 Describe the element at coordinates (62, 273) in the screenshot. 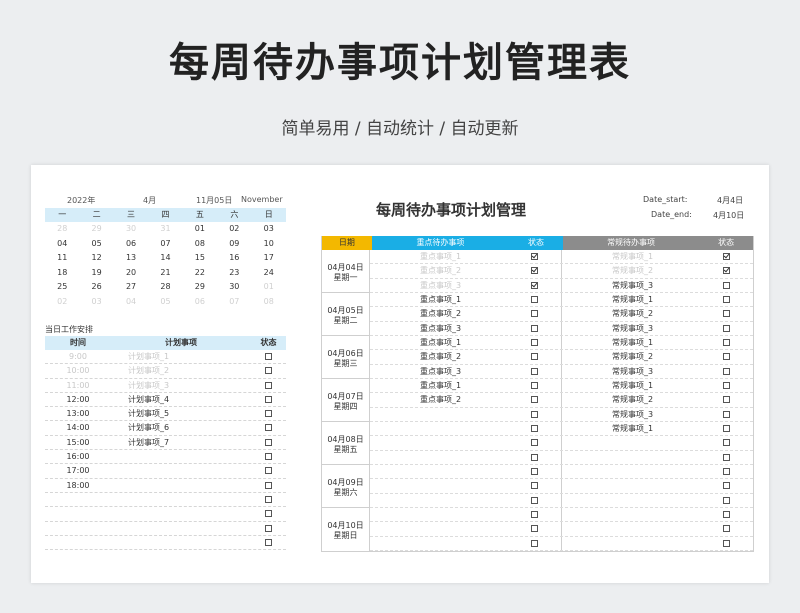

I see `calendar-day: 18` at that location.